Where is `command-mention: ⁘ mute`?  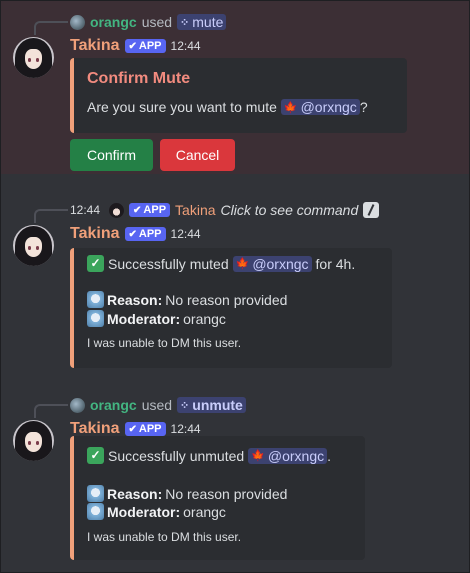 command-mention: ⁘ mute is located at coordinates (202, 22).